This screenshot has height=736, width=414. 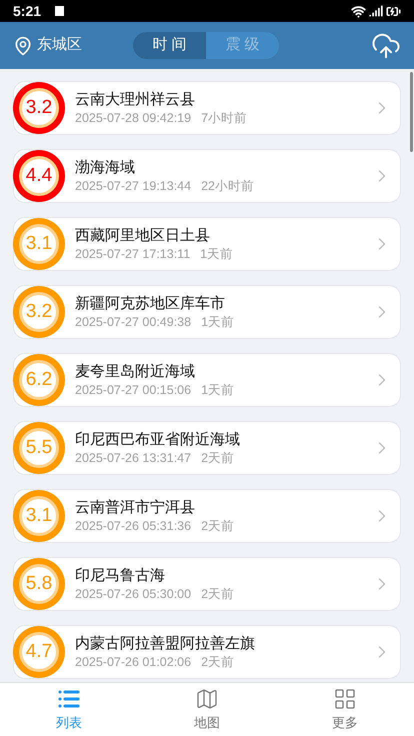 I want to click on location-button: 东城区, so click(x=73, y=45).